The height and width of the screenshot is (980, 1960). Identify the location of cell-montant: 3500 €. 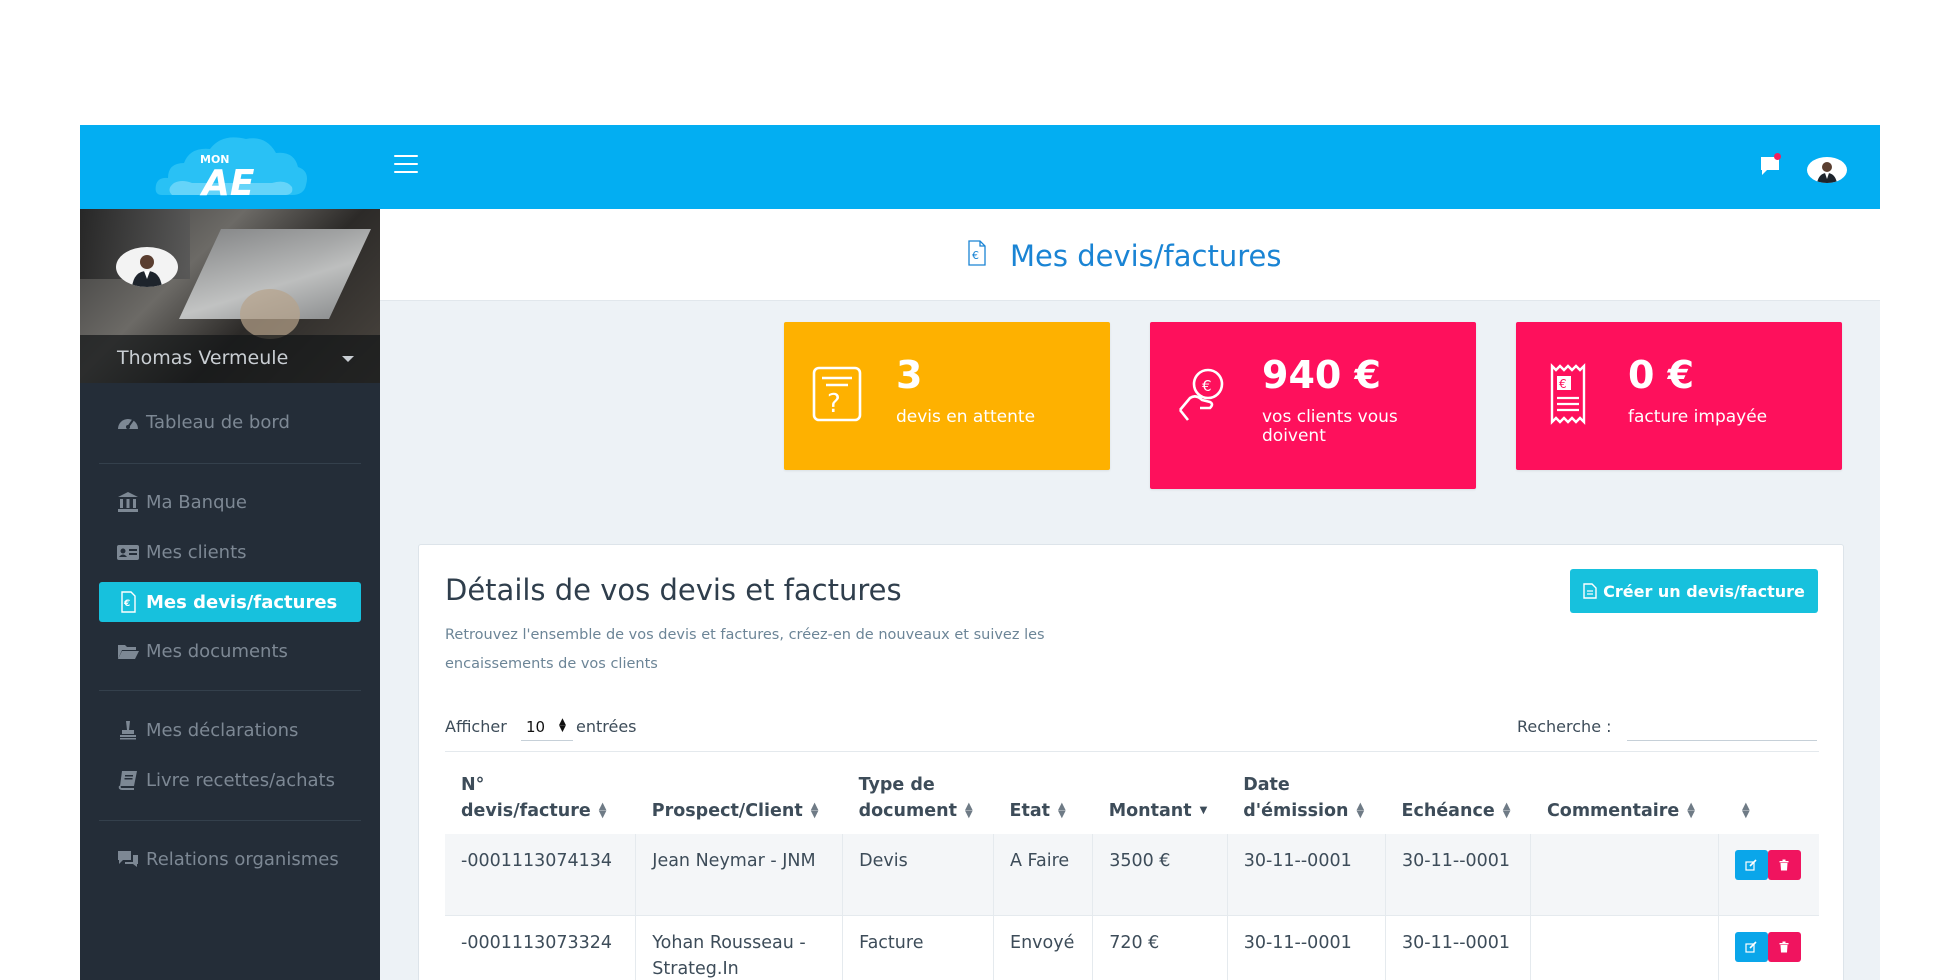
(1160, 874).